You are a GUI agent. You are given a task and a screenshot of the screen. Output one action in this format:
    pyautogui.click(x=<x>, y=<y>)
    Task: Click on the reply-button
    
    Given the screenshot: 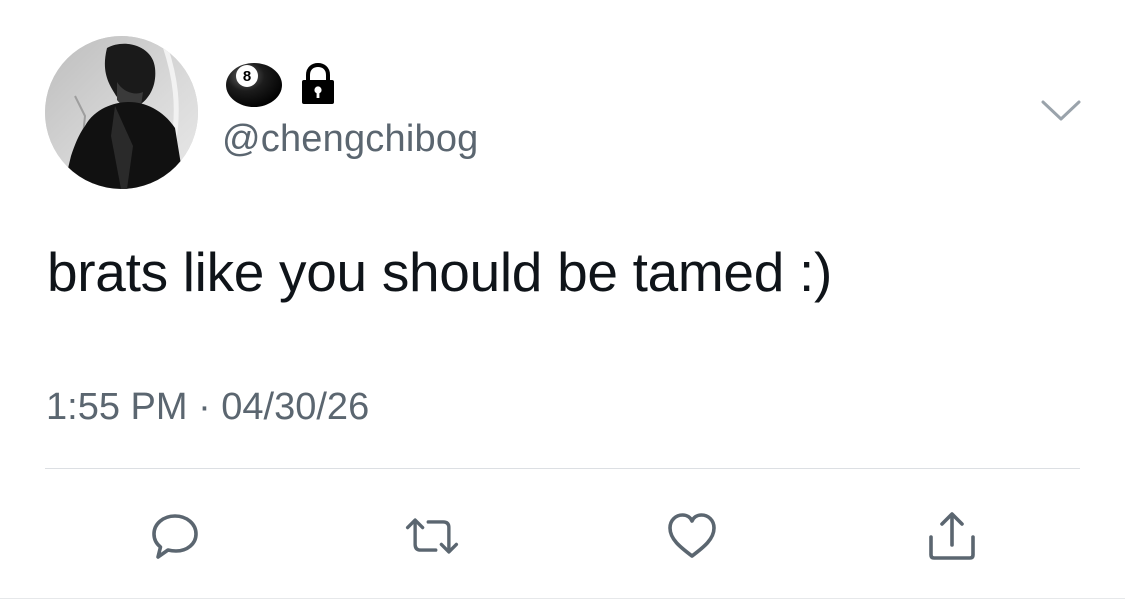 What is the action you would take?
    pyautogui.click(x=175, y=536)
    